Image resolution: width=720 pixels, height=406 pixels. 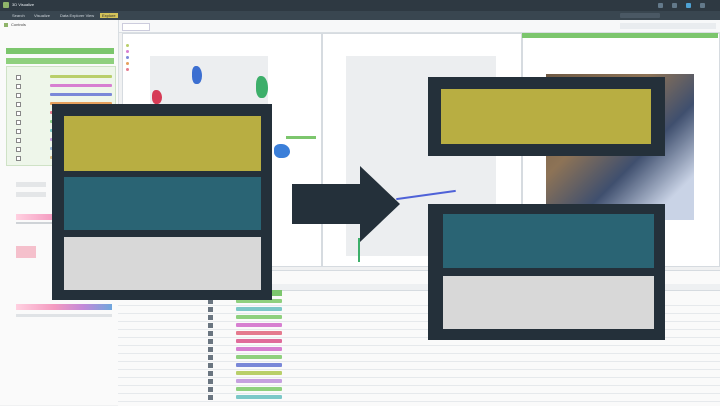 I want to click on window-title: 3D Visualize, so click(x=23, y=4).